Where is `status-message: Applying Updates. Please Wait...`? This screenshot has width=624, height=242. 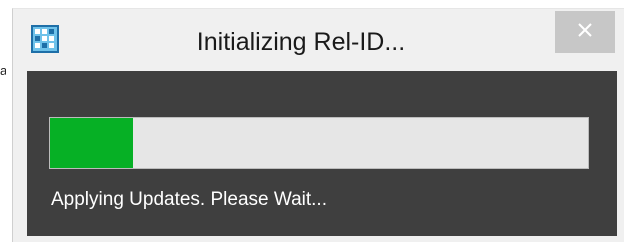 status-message: Applying Updates. Please Wait... is located at coordinates (189, 199).